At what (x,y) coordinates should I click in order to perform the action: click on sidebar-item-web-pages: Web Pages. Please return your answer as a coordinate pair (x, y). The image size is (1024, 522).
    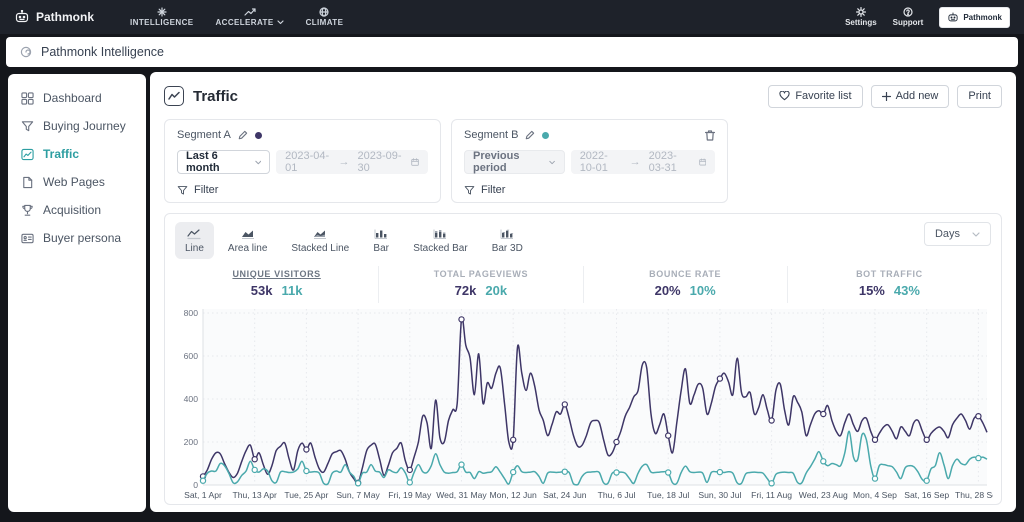
    Looking at the image, I should click on (77, 182).